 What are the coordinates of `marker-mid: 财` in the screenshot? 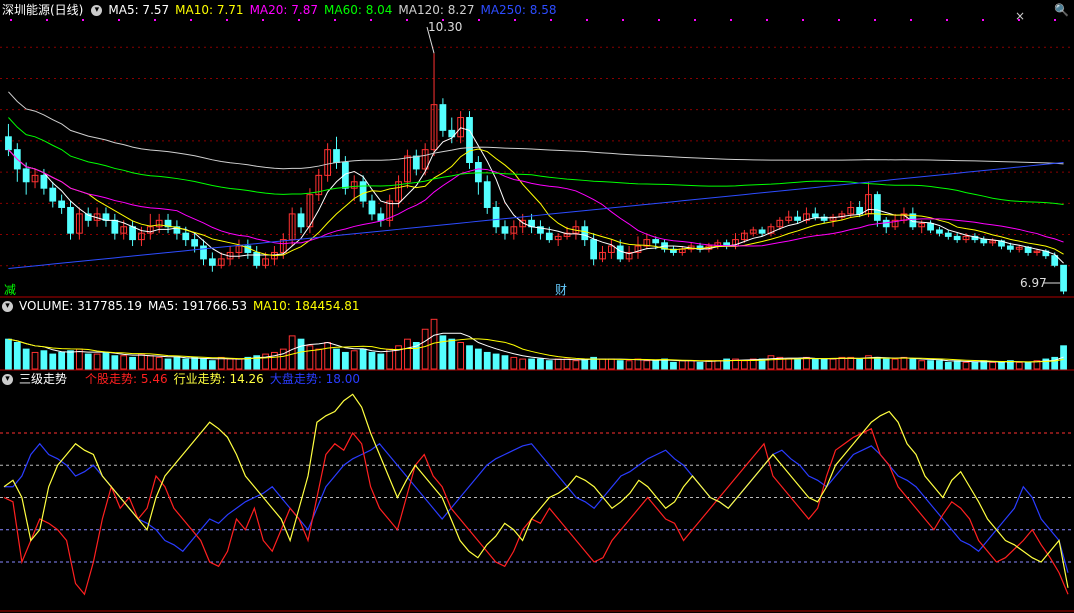 It's located at (561, 290).